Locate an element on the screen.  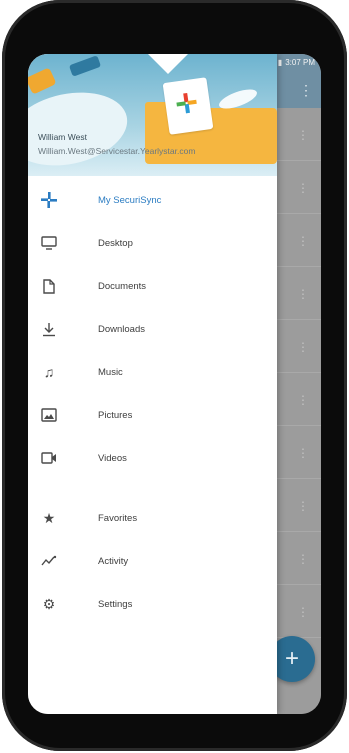
menu-item-label: My SecuriSync is located at coordinates (130, 200).